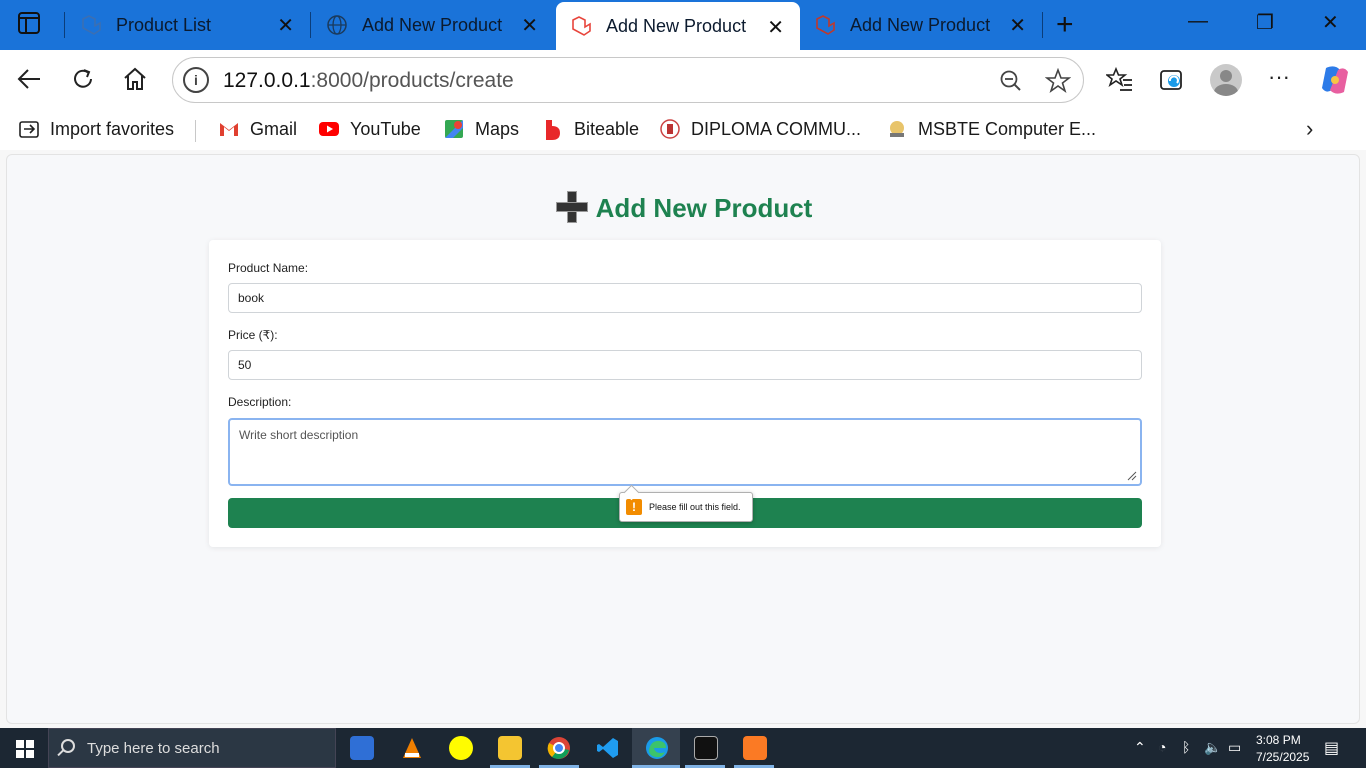  I want to click on xampp-icon, so click(755, 748).